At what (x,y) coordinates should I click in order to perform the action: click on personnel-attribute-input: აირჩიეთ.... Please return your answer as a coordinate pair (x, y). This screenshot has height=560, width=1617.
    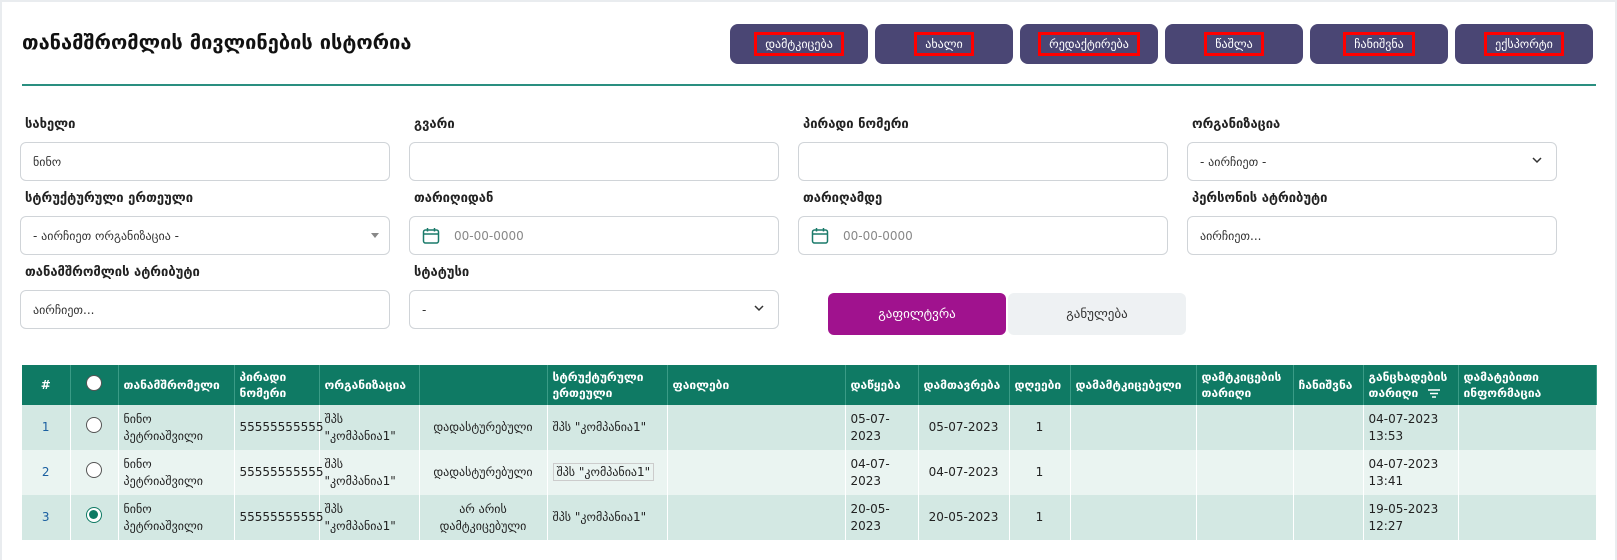
    Looking at the image, I should click on (1372, 235).